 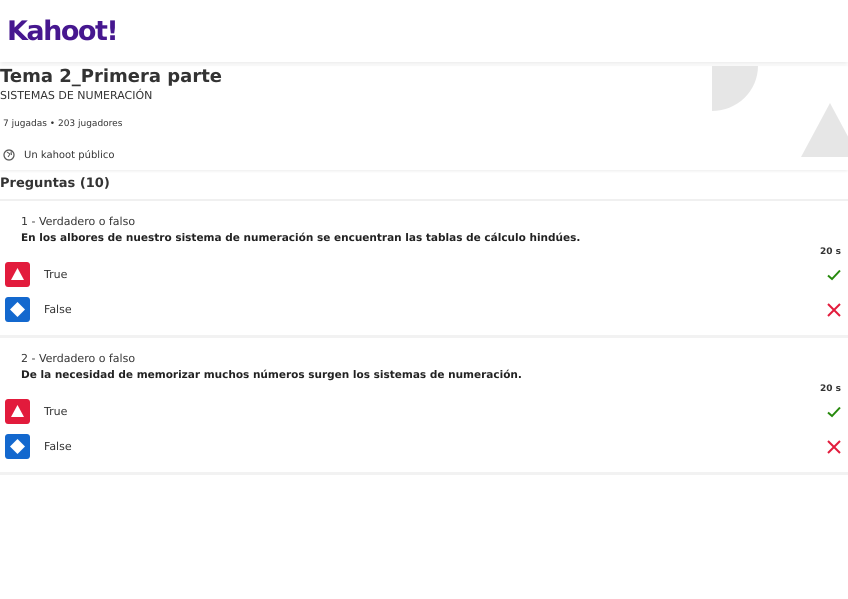 I want to click on question-type: 2 - Verdadero o falso, so click(x=78, y=358).